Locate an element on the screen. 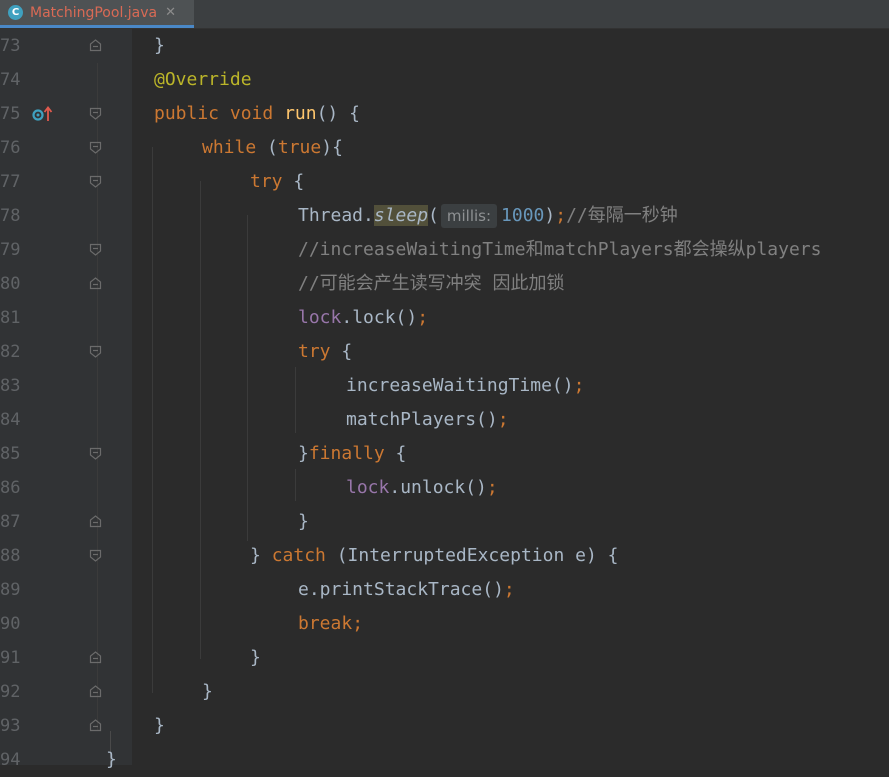 This screenshot has height=777, width=889. code-line-88: 88 } catch (InterruptedException e) { is located at coordinates (444, 556).